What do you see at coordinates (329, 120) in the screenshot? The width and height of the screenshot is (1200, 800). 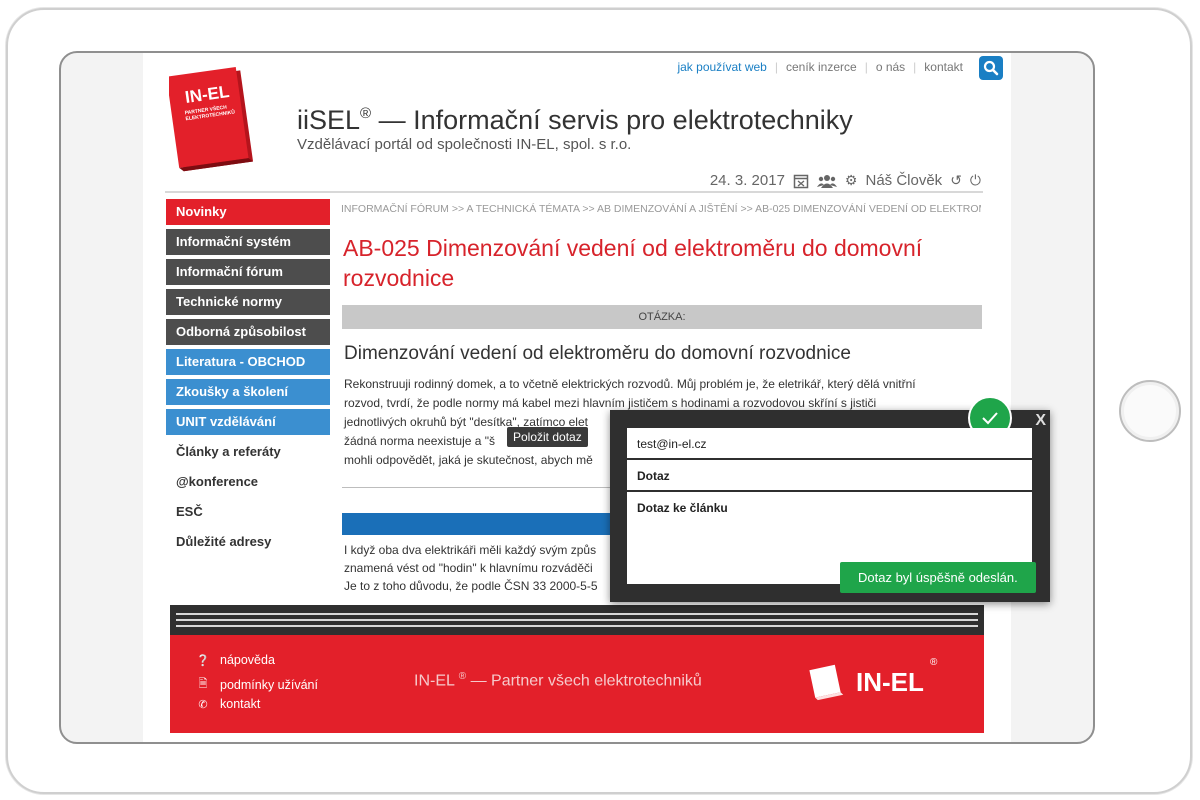 I see `site-title-name: iiSEL` at bounding box center [329, 120].